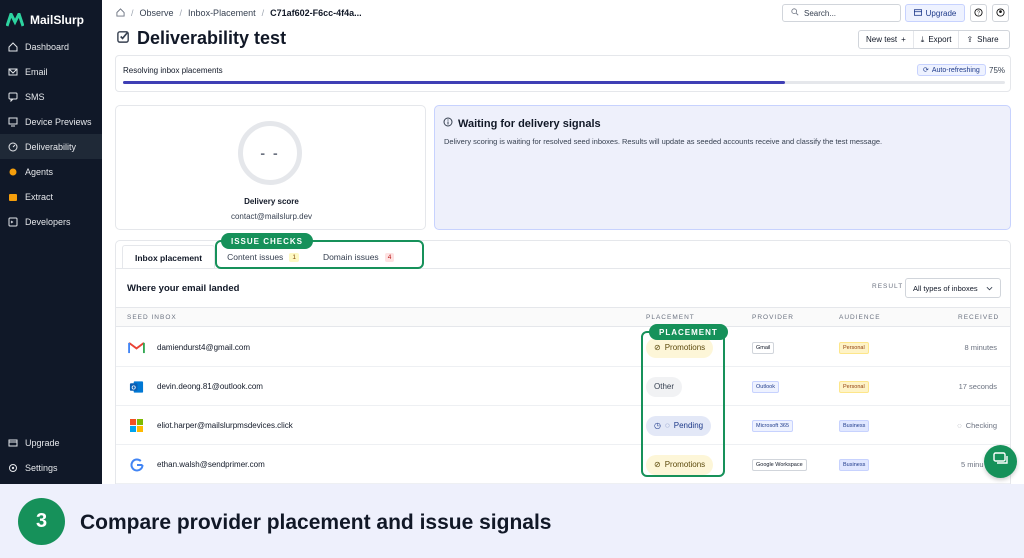  Describe the element at coordinates (979, 317) in the screenshot. I see `column-received: RECEIVED` at that location.